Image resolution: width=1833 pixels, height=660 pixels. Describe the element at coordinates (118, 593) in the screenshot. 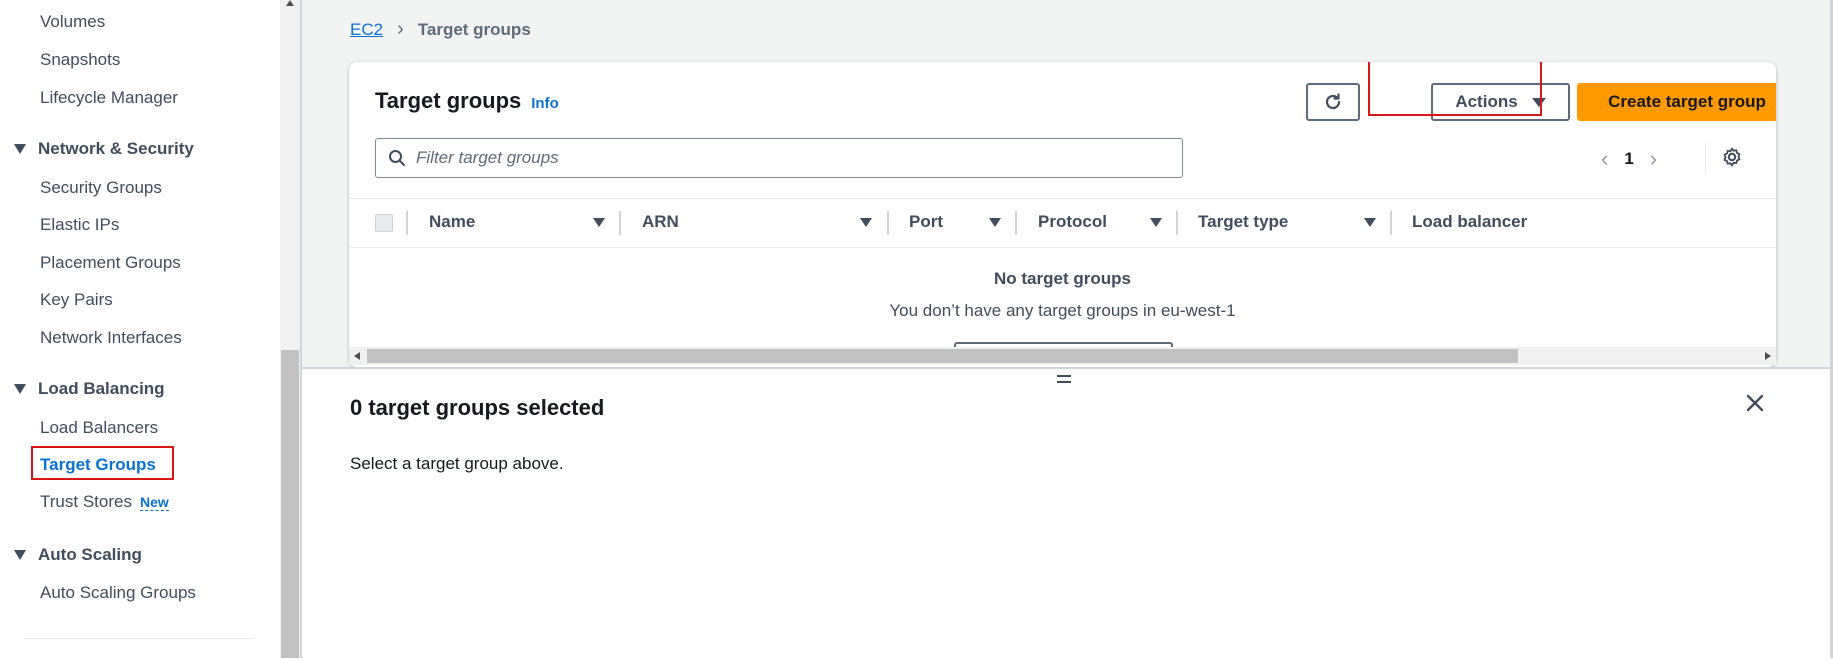

I see `sidebar-item-auto-scaling-groups: Auto Scaling Groups` at that location.